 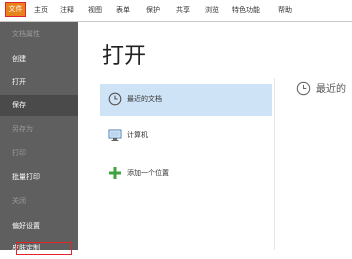 I want to click on tab-form: 表单, so click(x=123, y=10).